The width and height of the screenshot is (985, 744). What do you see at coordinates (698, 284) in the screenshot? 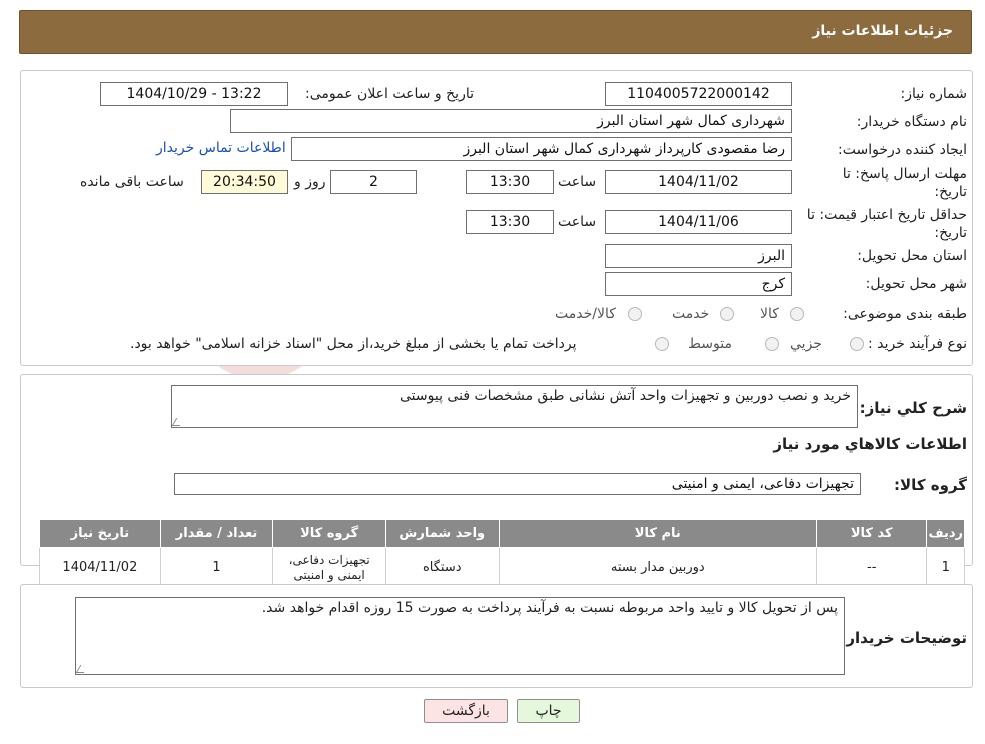
I see `city-field: کرج` at bounding box center [698, 284].